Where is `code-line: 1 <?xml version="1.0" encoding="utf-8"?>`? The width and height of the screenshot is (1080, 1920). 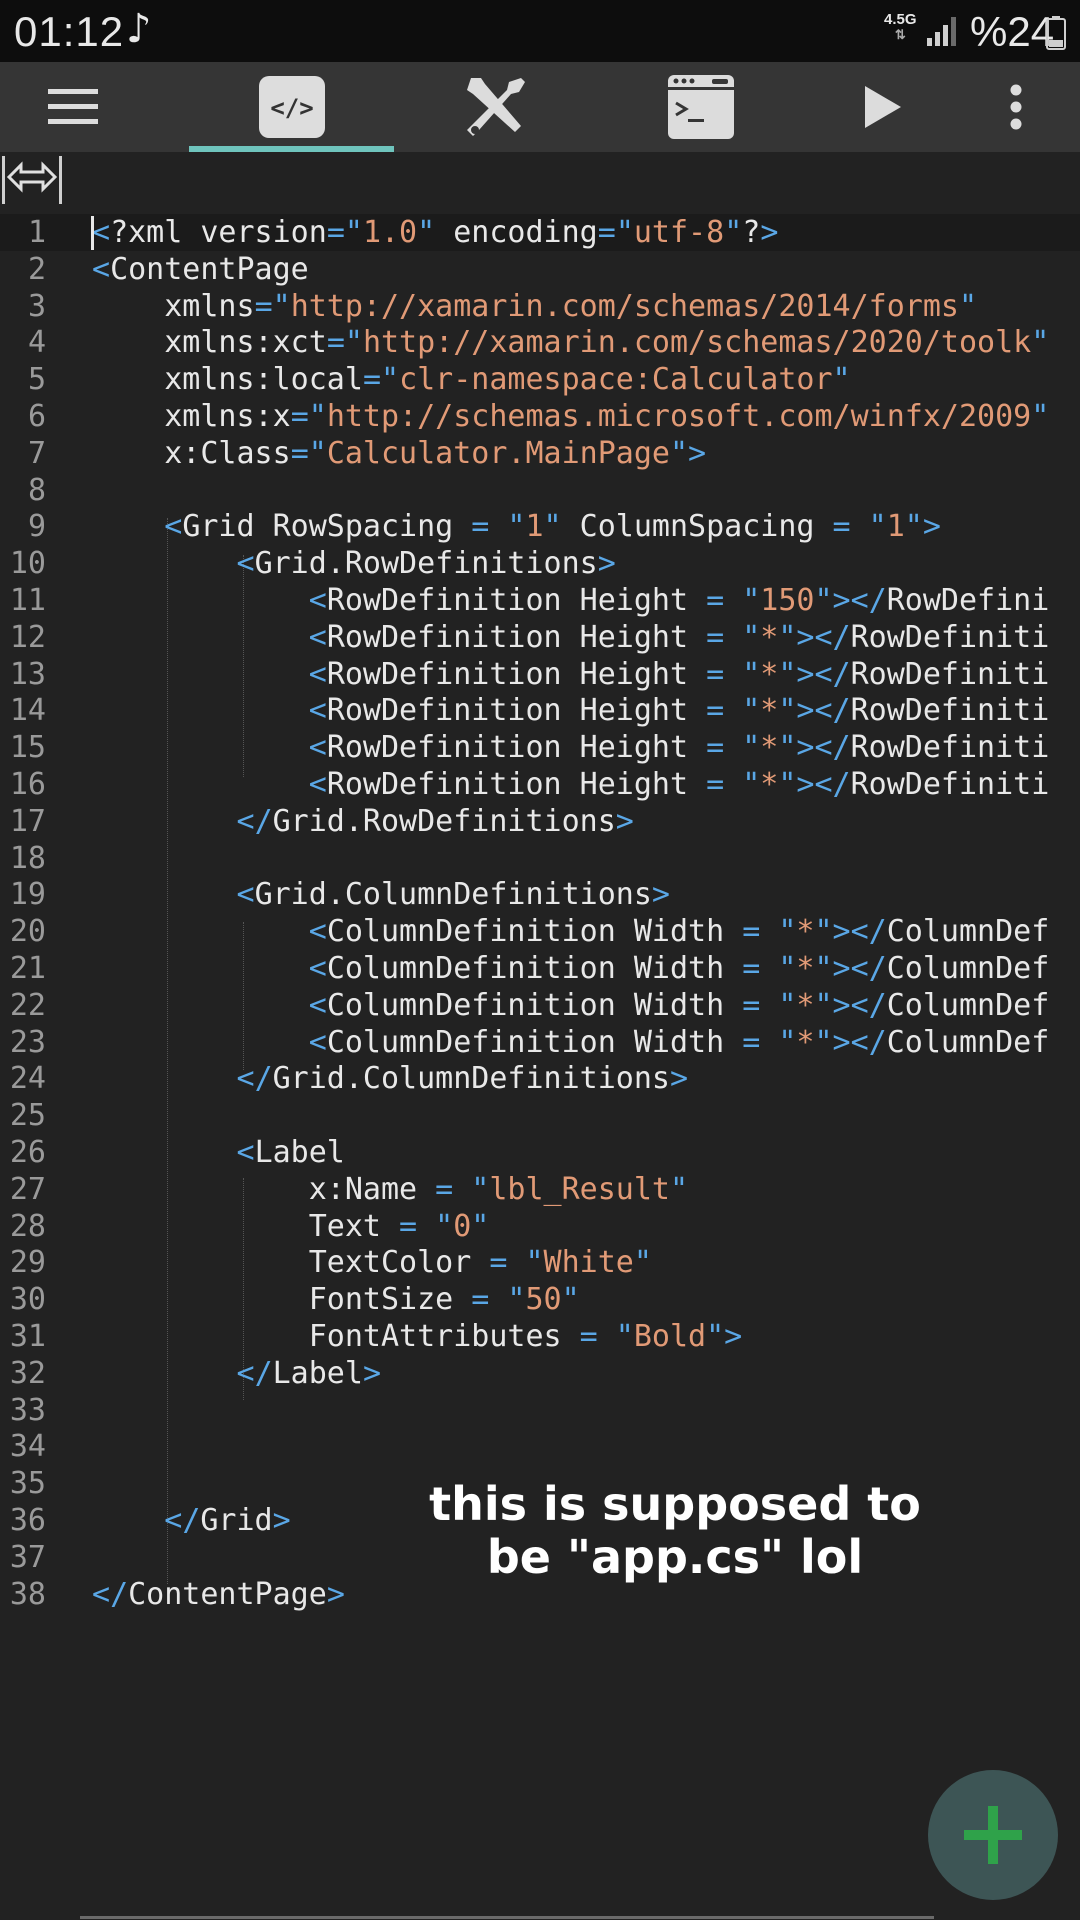
code-line: 1 <?xml version="1.0" encoding="utf-8"?> is located at coordinates (540, 232).